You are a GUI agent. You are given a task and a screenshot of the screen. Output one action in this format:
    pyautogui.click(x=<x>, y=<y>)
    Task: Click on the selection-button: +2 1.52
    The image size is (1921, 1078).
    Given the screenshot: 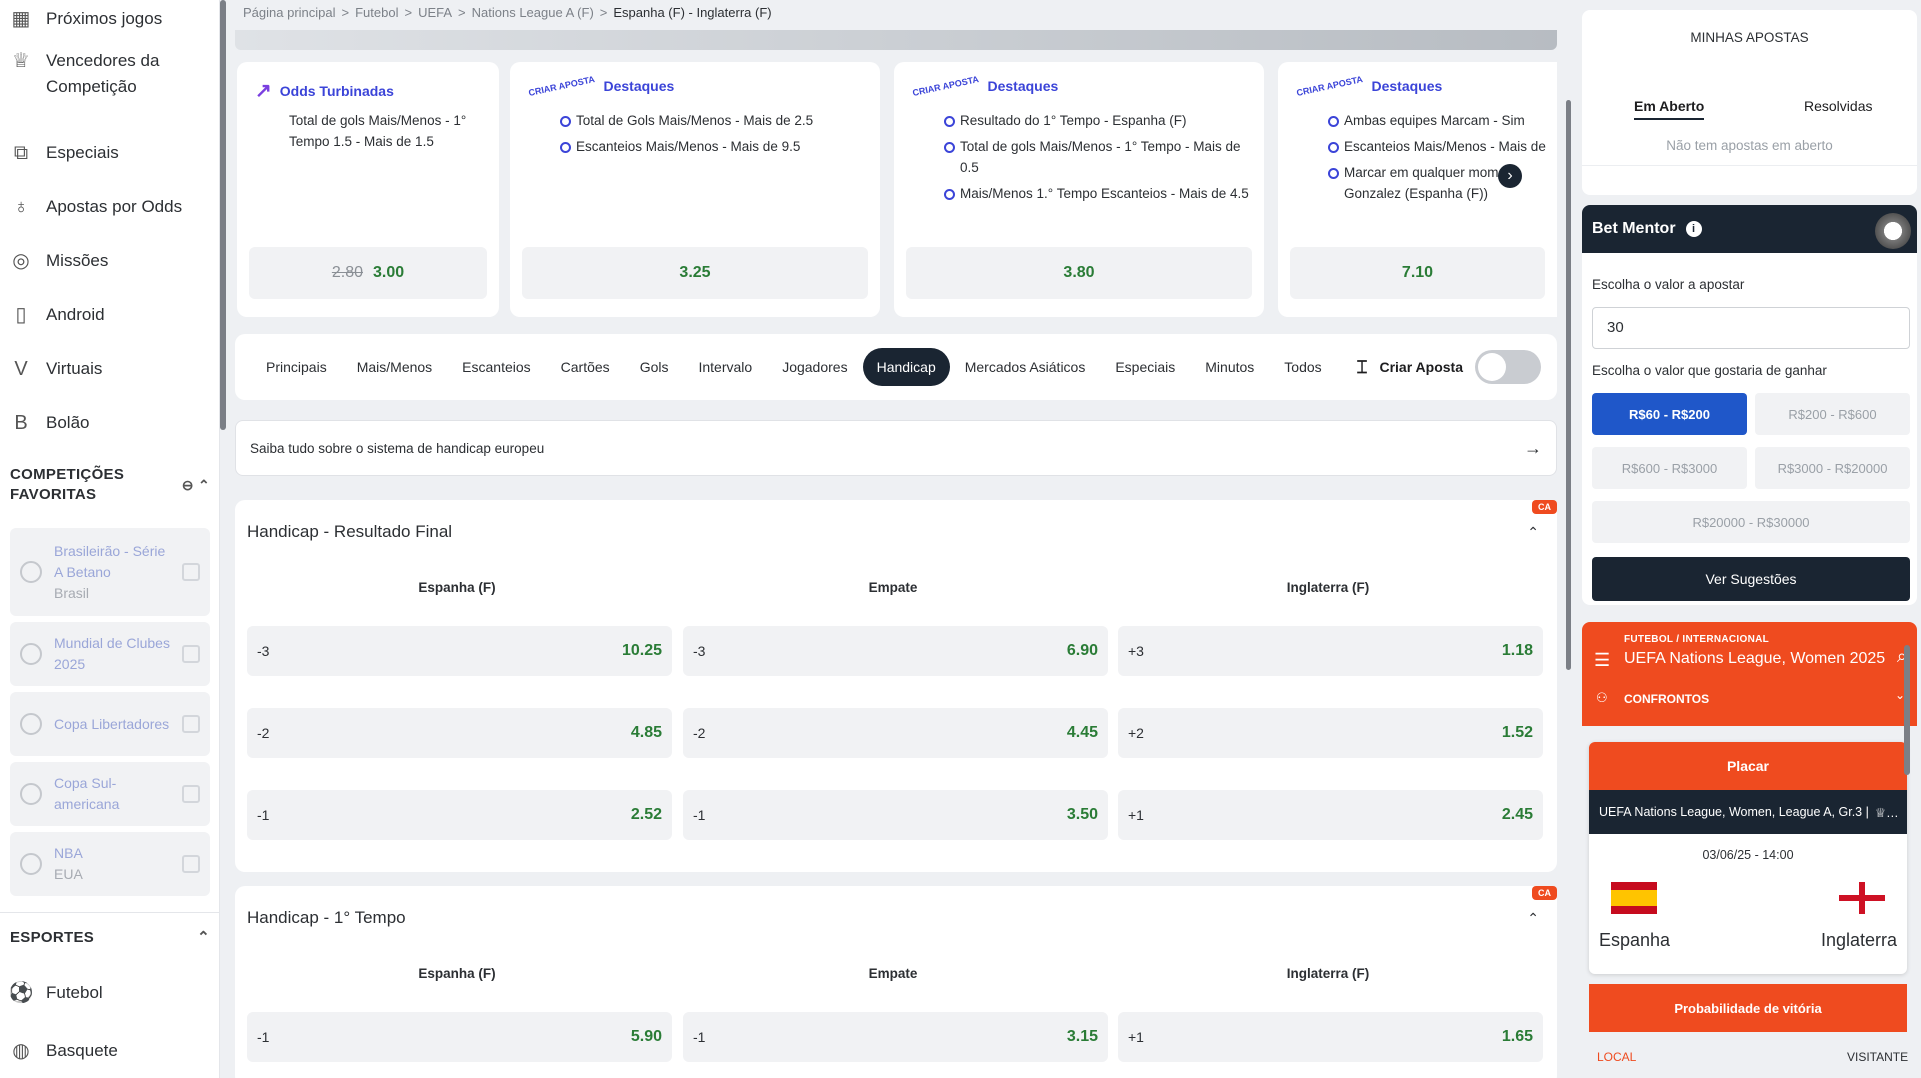 What is the action you would take?
    pyautogui.click(x=1330, y=733)
    